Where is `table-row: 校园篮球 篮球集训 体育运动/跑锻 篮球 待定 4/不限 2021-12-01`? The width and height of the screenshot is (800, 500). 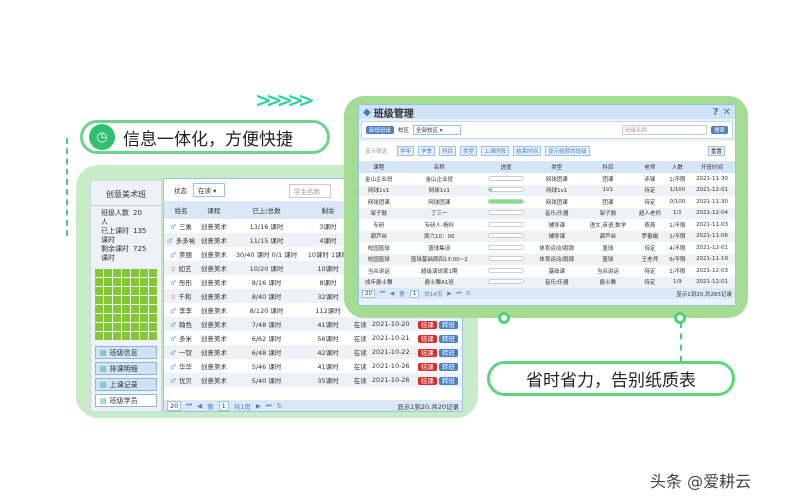 table-row: 校园篮球 篮球集训 体育运动/跑锻 篮球 待定 4/不限 2021-12-01 is located at coordinates (547, 248).